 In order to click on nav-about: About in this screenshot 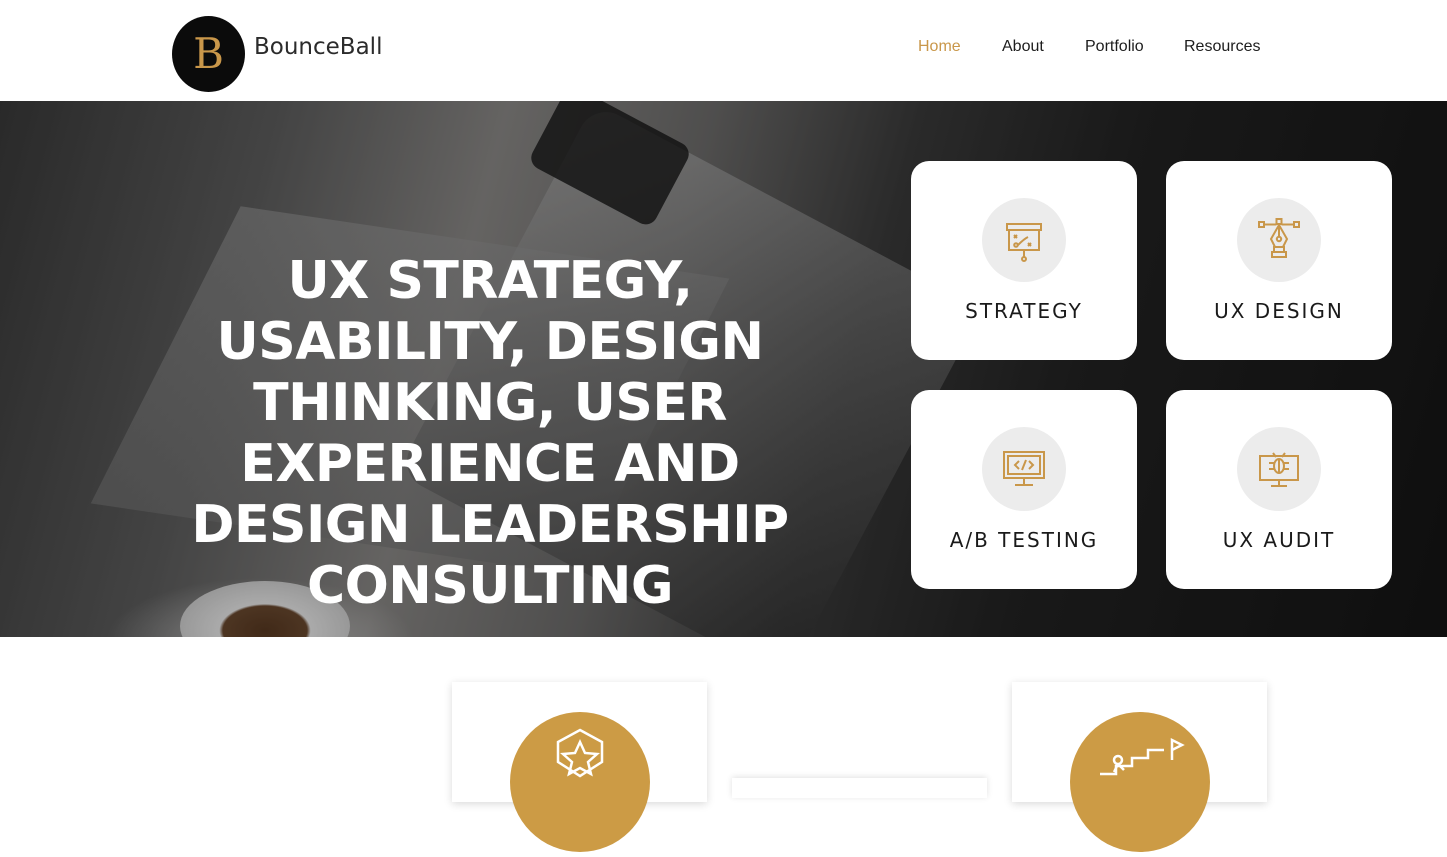, I will do `click(1023, 47)`.